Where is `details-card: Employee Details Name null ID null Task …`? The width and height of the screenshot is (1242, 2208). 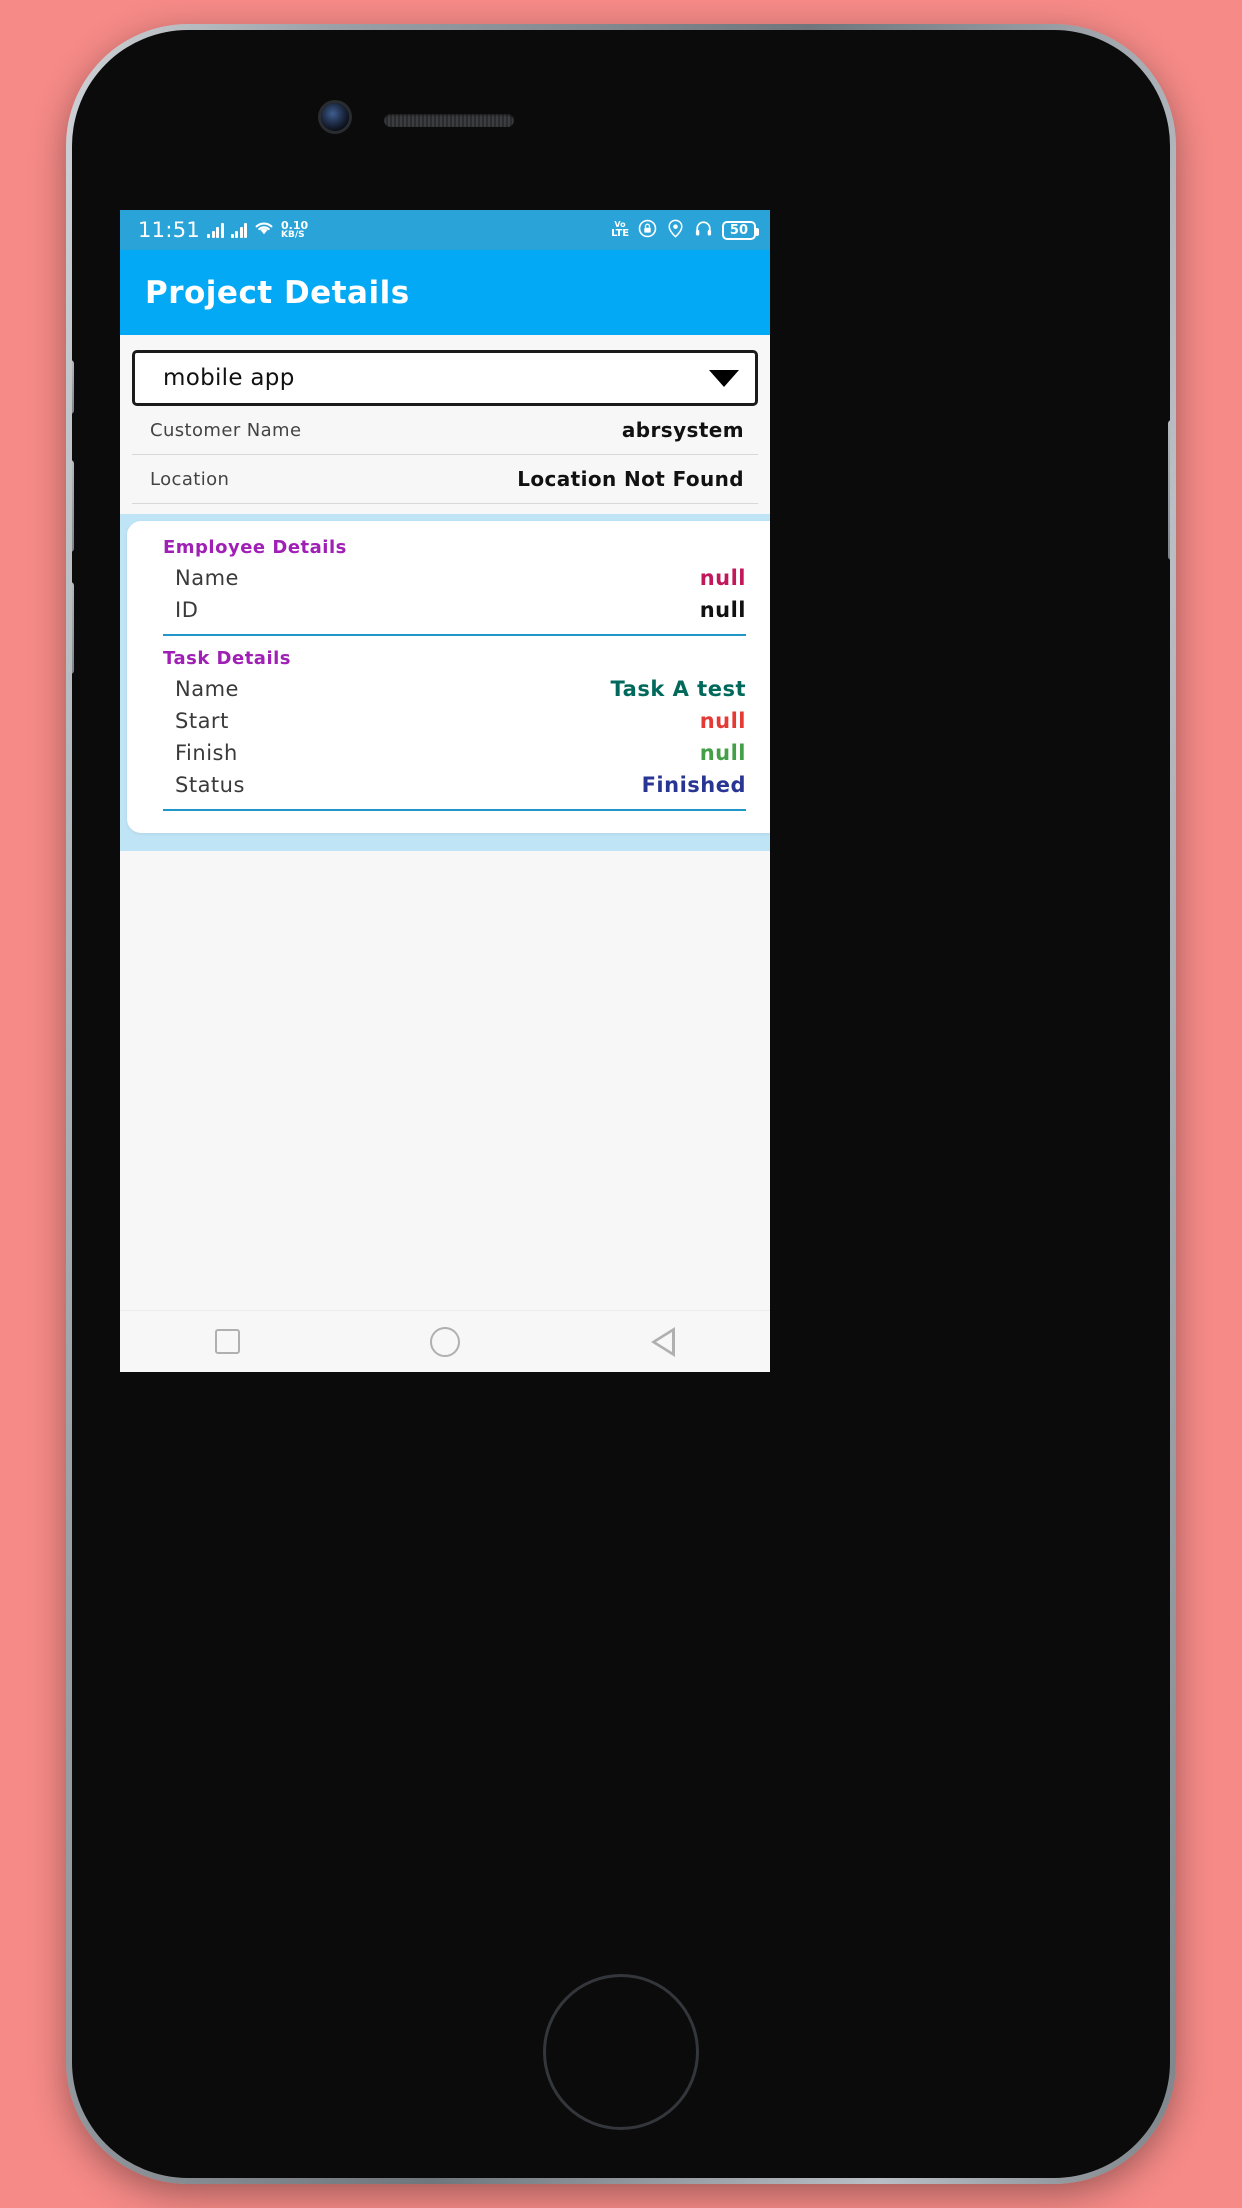 details-card: Employee Details Name null ID null Task … is located at coordinates (448, 677).